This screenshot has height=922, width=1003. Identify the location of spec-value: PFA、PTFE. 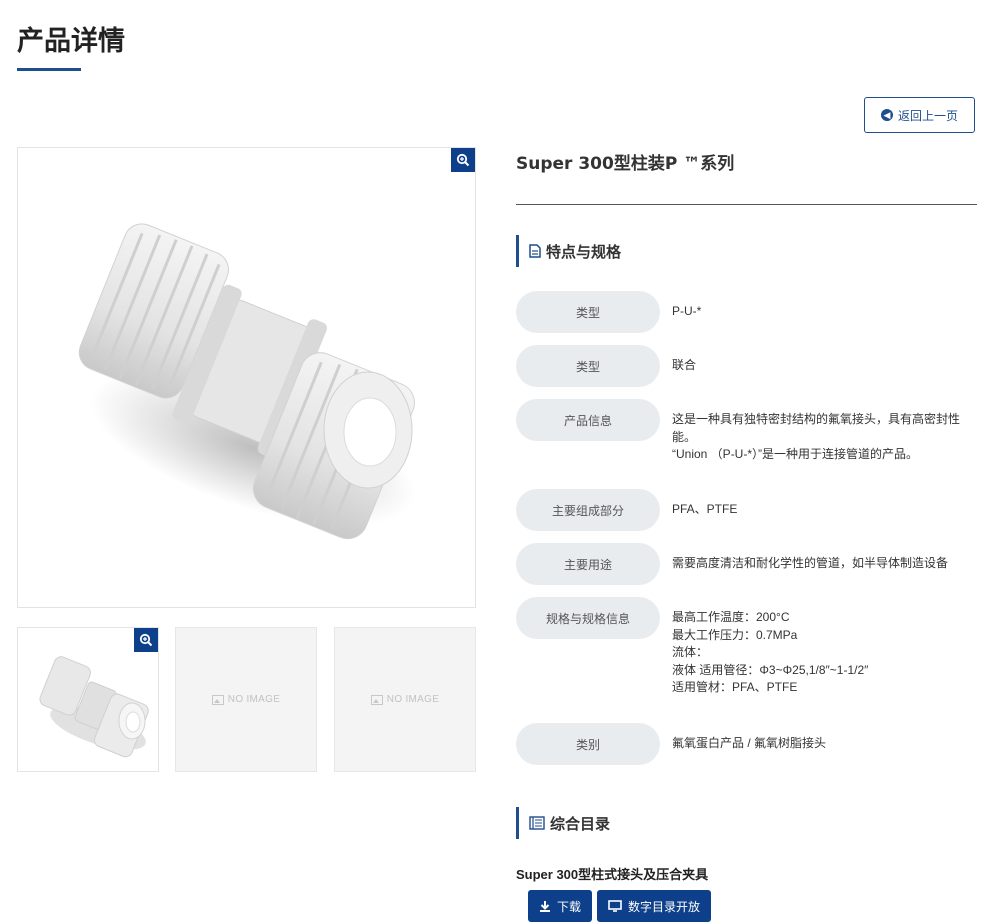
(705, 509).